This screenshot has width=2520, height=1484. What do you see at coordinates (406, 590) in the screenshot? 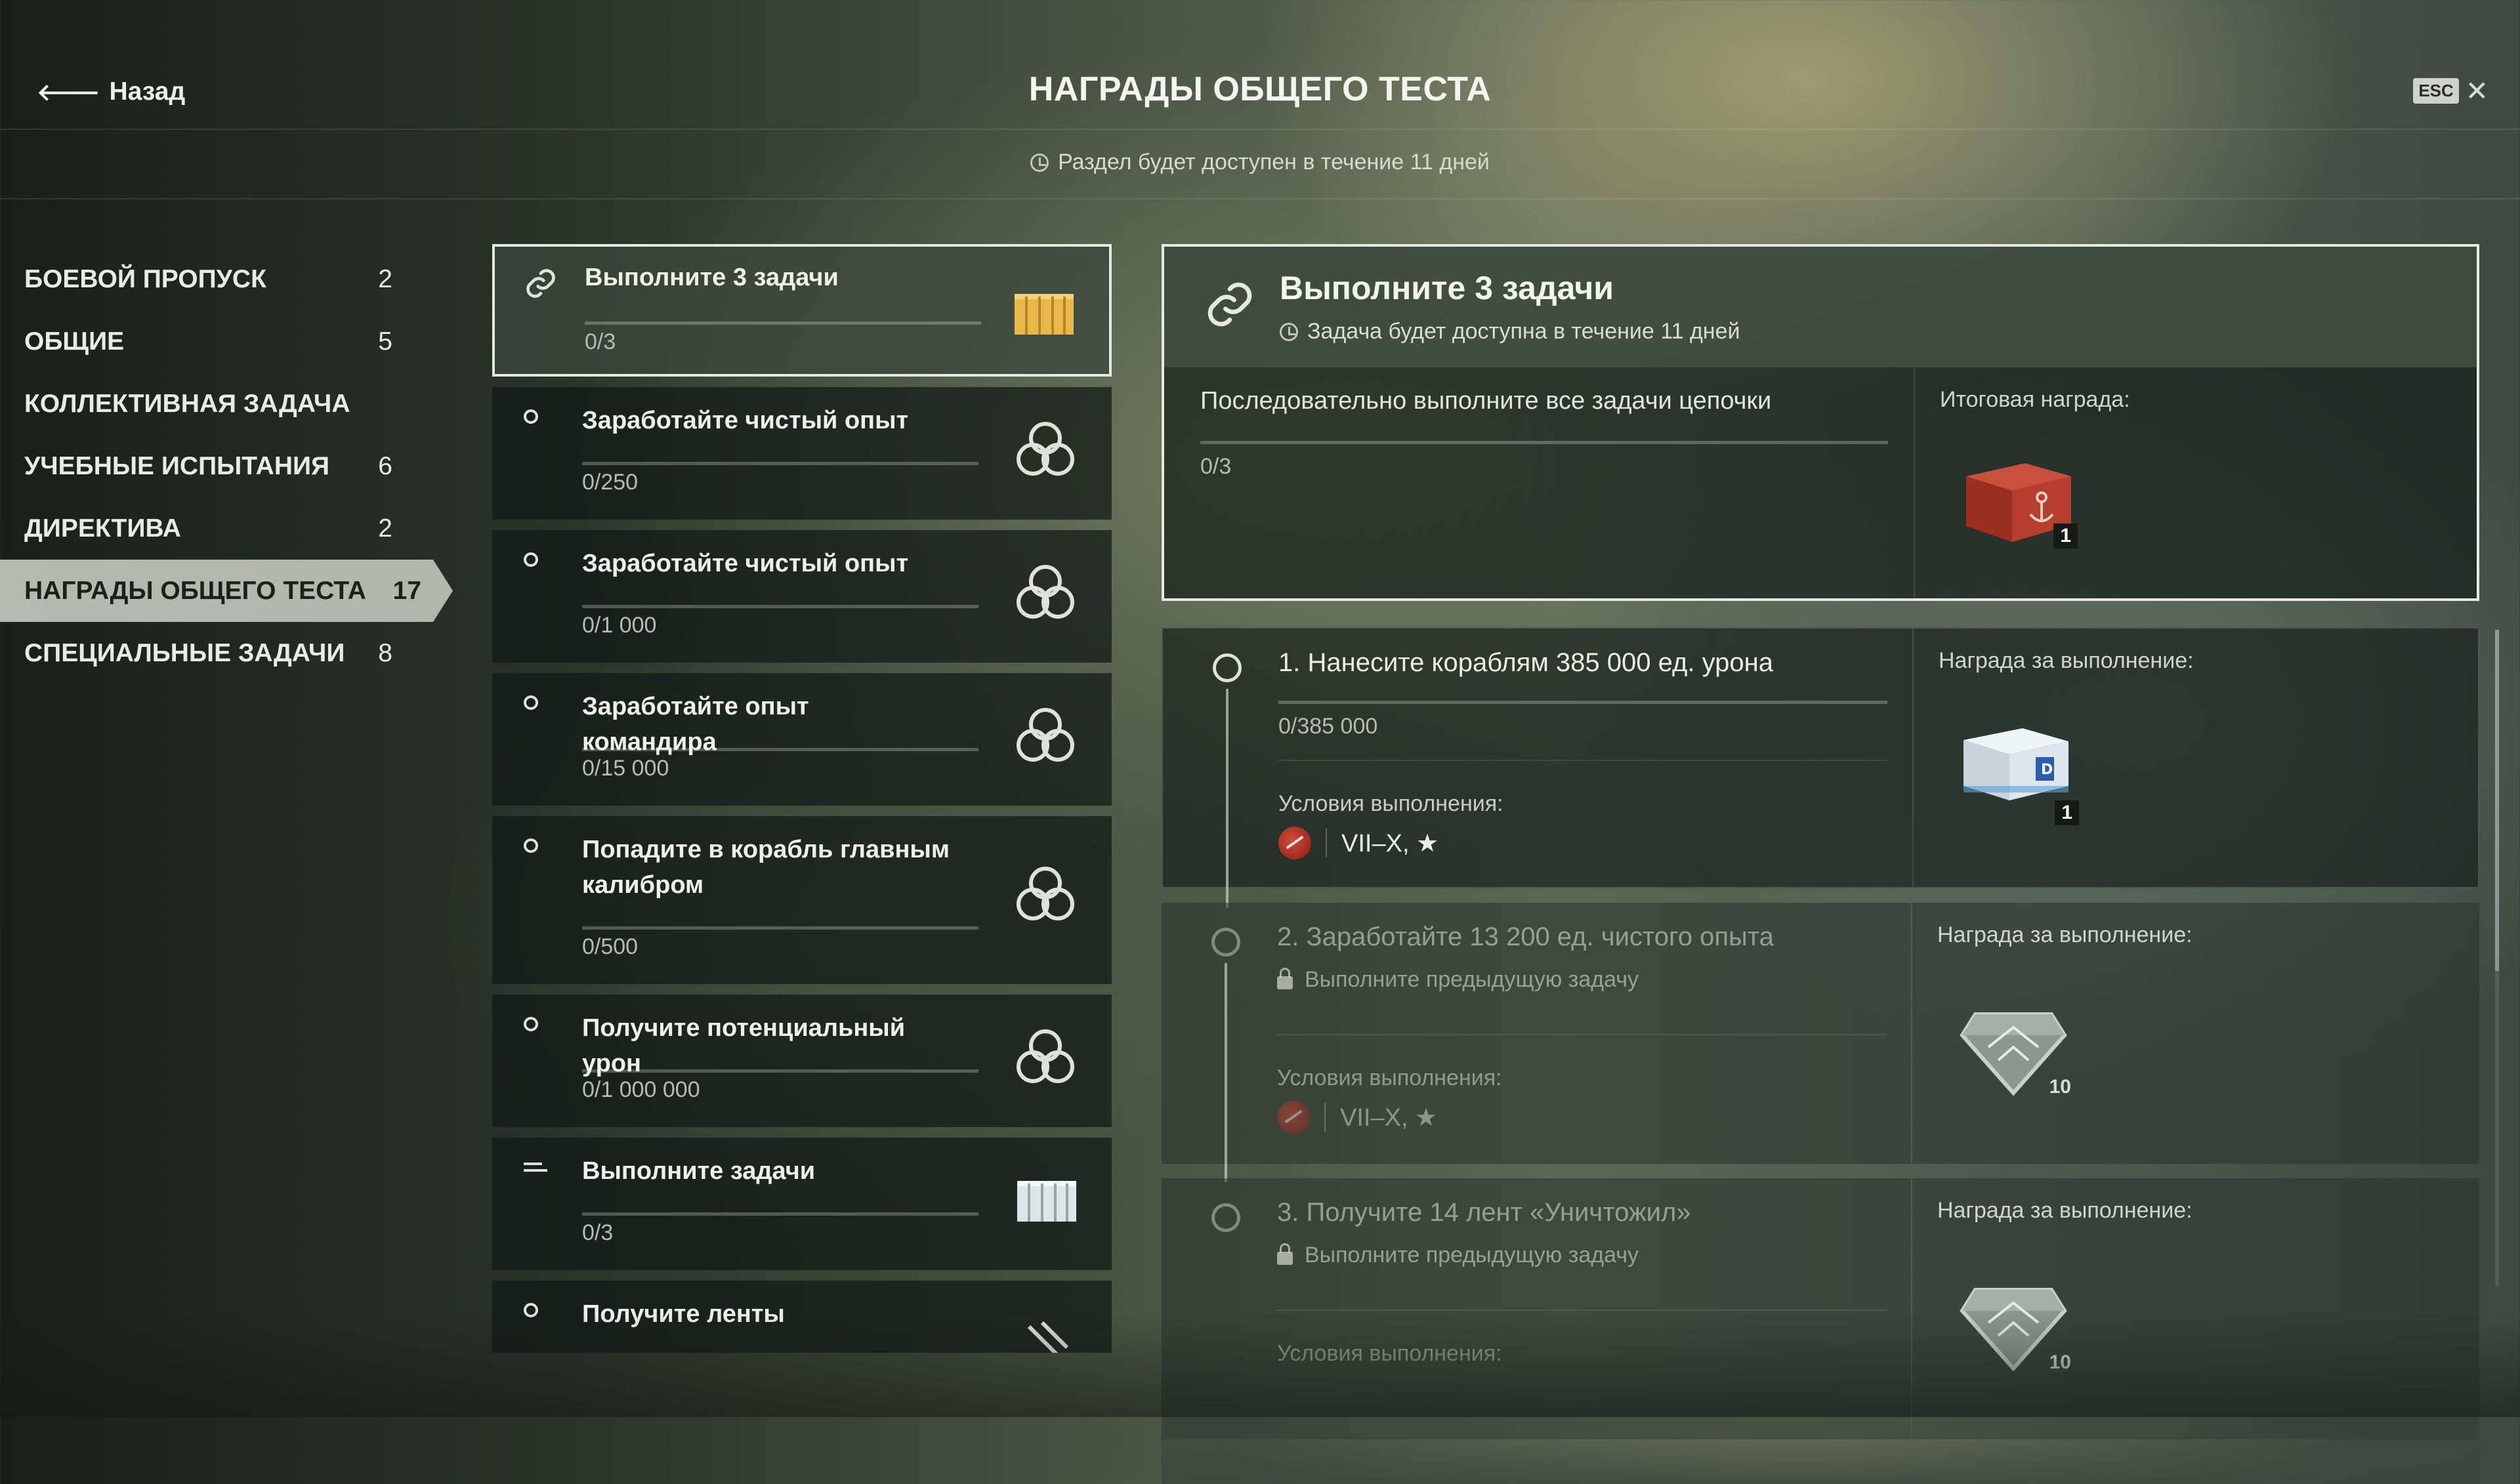
I see `sidebar-item-count: 17` at bounding box center [406, 590].